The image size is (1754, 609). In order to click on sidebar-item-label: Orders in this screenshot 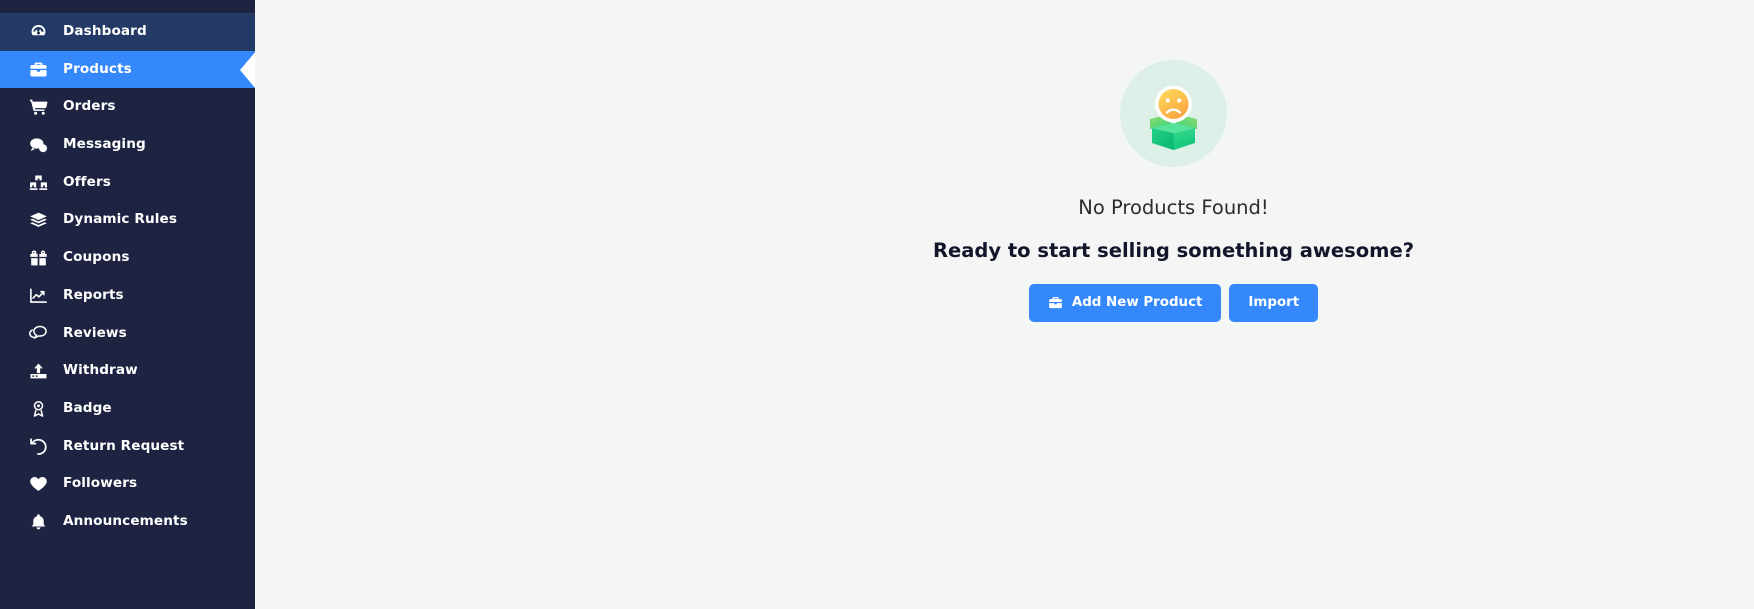, I will do `click(89, 106)`.